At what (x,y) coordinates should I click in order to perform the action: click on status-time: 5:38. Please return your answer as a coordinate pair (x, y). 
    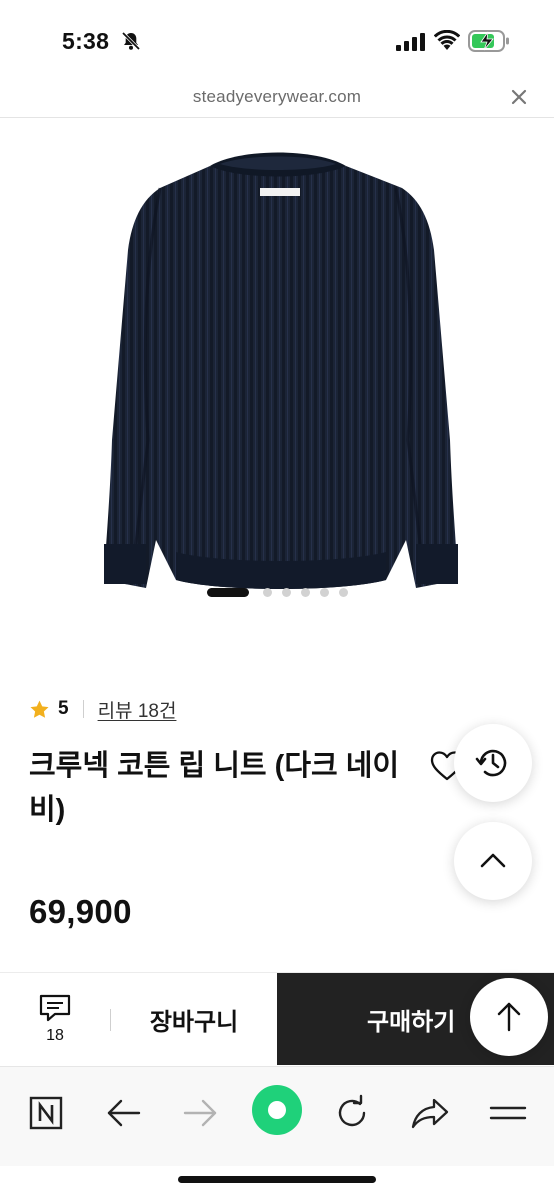
    Looking at the image, I should click on (86, 41).